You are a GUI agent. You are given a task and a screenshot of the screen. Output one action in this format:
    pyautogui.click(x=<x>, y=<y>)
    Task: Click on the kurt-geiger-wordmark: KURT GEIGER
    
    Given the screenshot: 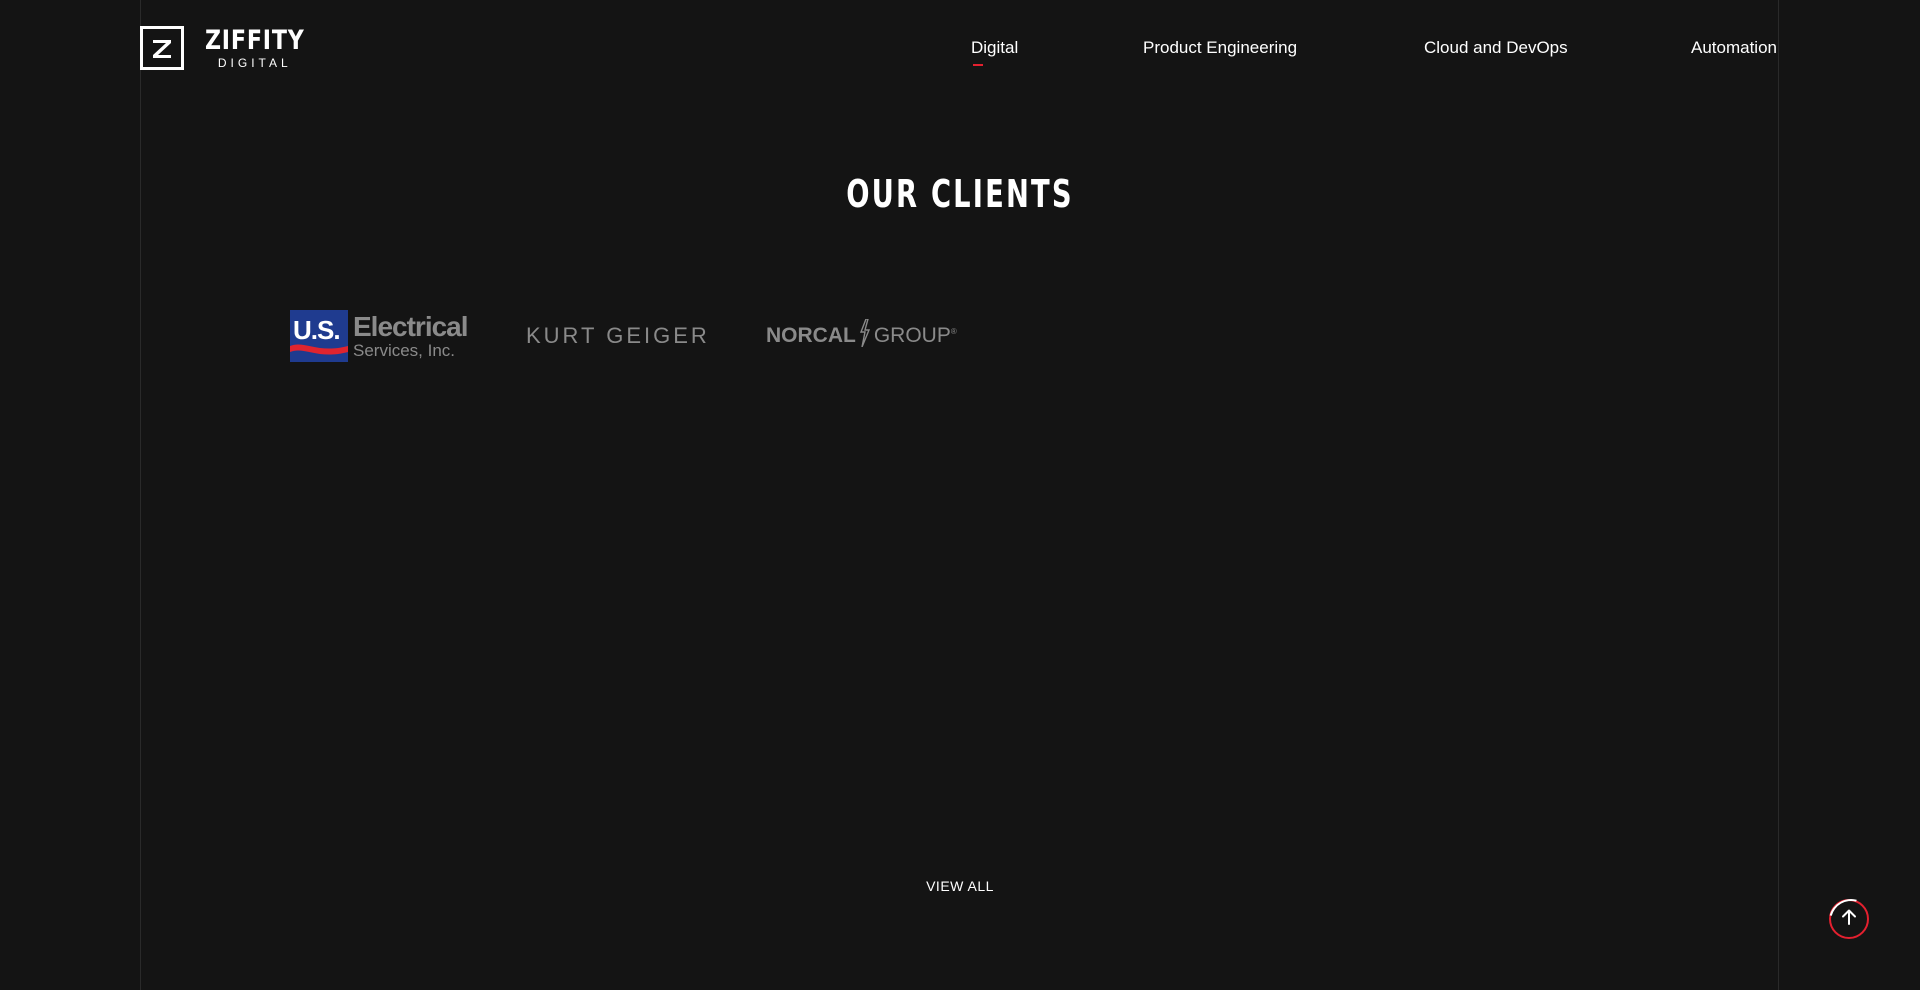 What is the action you would take?
    pyautogui.click(x=618, y=335)
    